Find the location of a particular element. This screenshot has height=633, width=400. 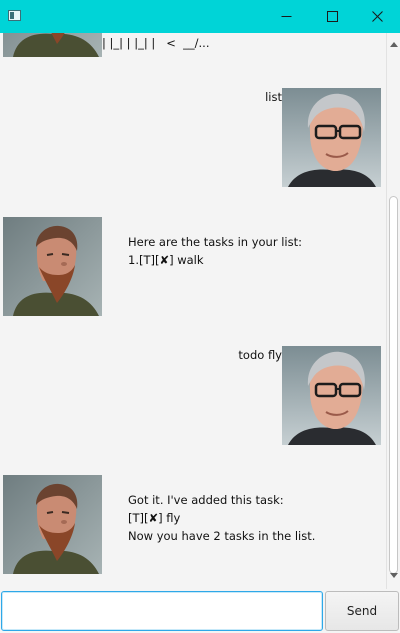

maximize-button is located at coordinates (332, 16).